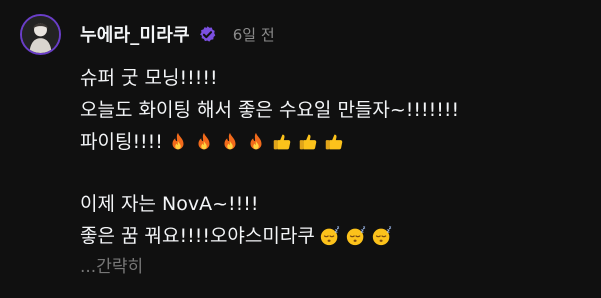 The width and height of the screenshot is (601, 298). I want to click on collapse-link: ...간략히, so click(335, 267).